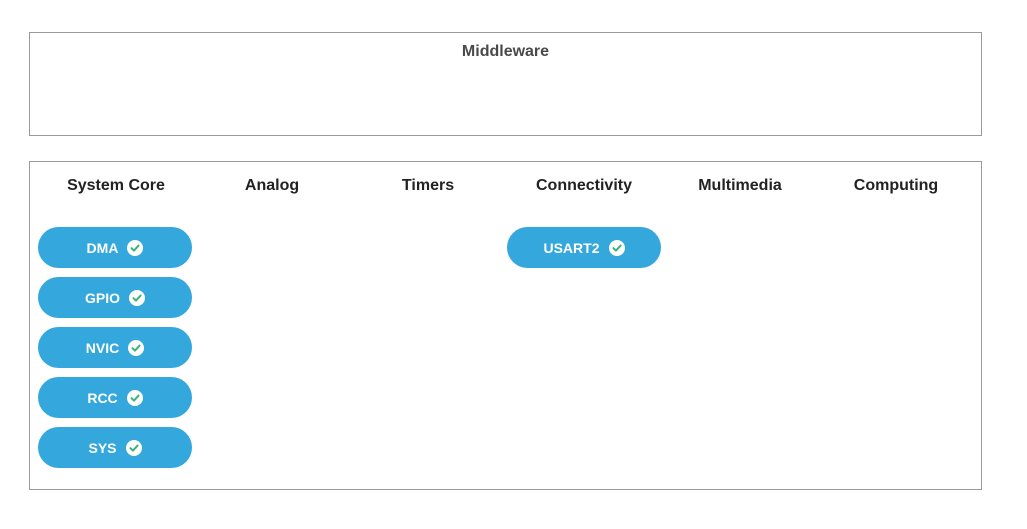 This screenshot has width=1027, height=529. I want to click on peripheral-label: DMA, so click(102, 247).